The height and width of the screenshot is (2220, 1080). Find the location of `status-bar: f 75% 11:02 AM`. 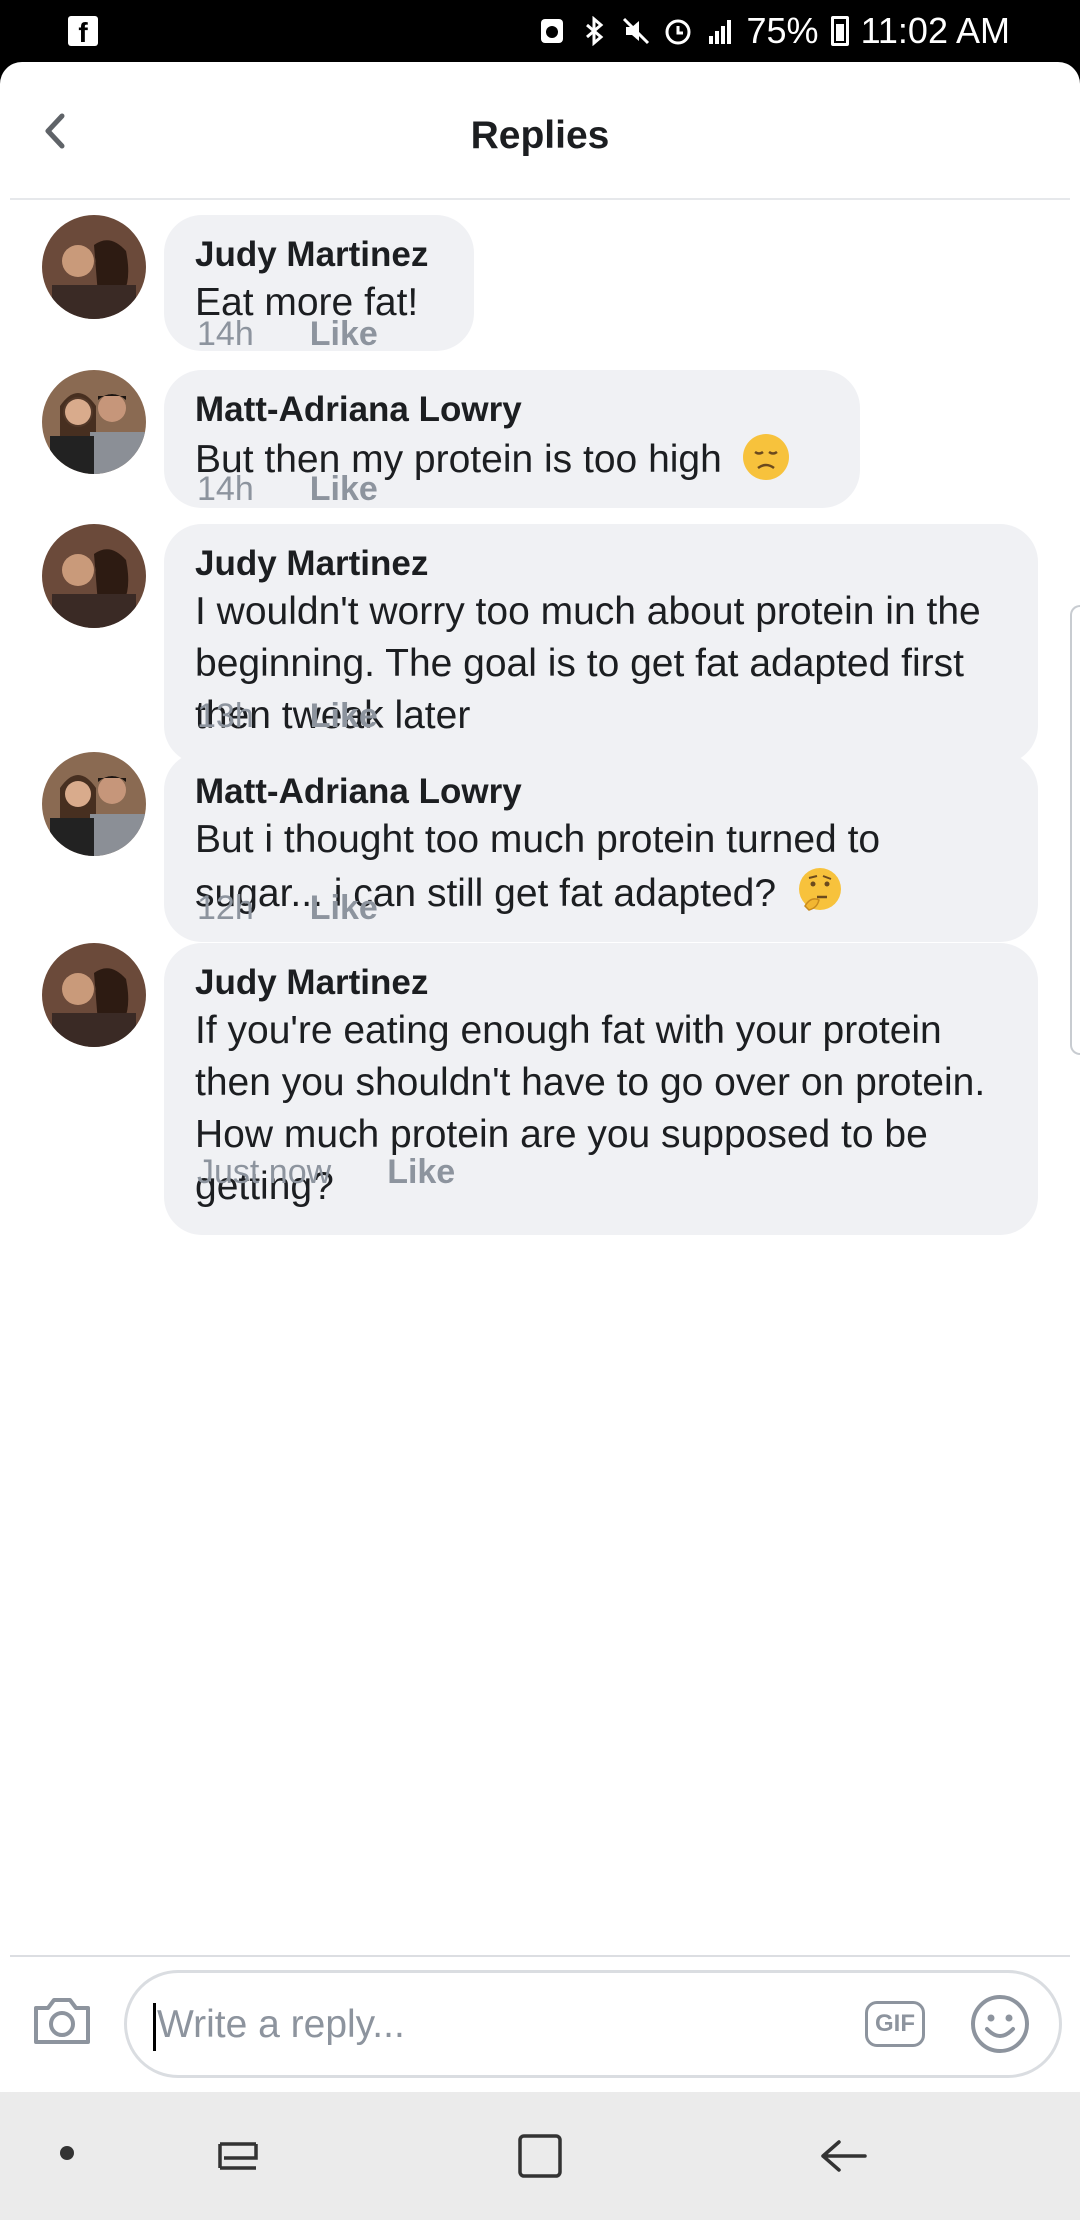

status-bar: f 75% 11:02 AM is located at coordinates (540, 31).